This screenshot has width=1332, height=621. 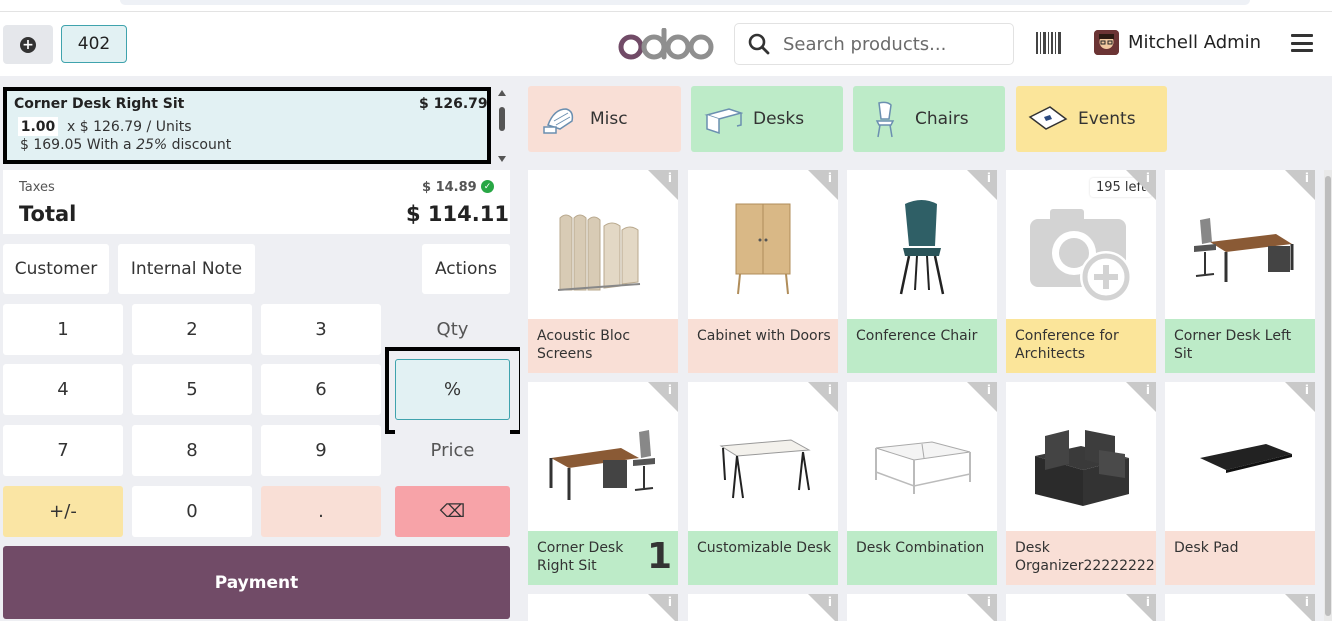 I want to click on backspace-icon: ⌫, so click(x=452, y=511).